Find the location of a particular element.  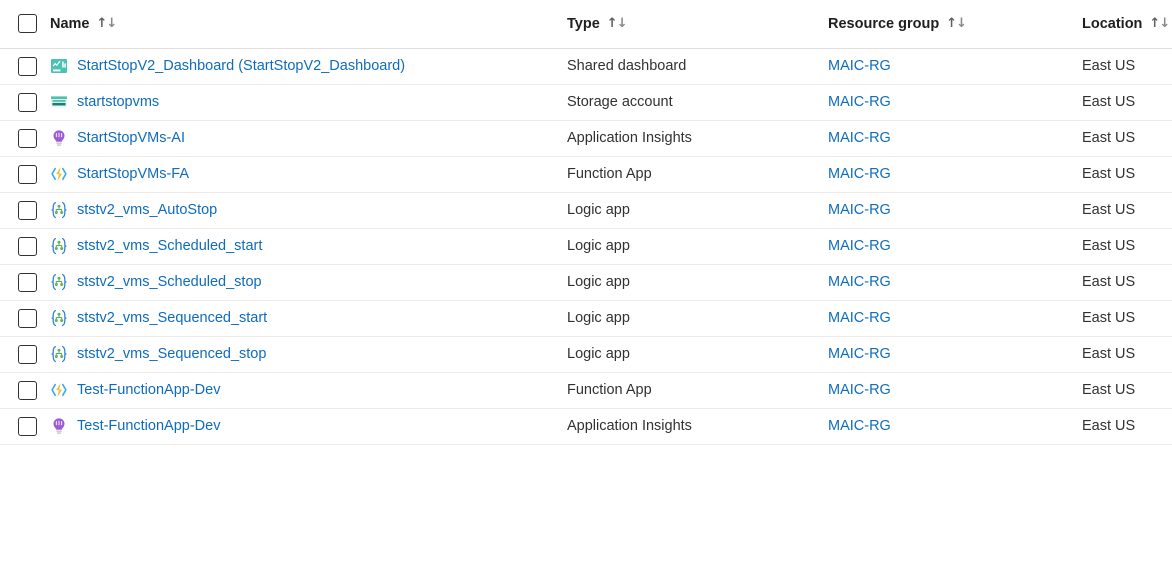

resource-type-cell: Function App is located at coordinates (688, 174).